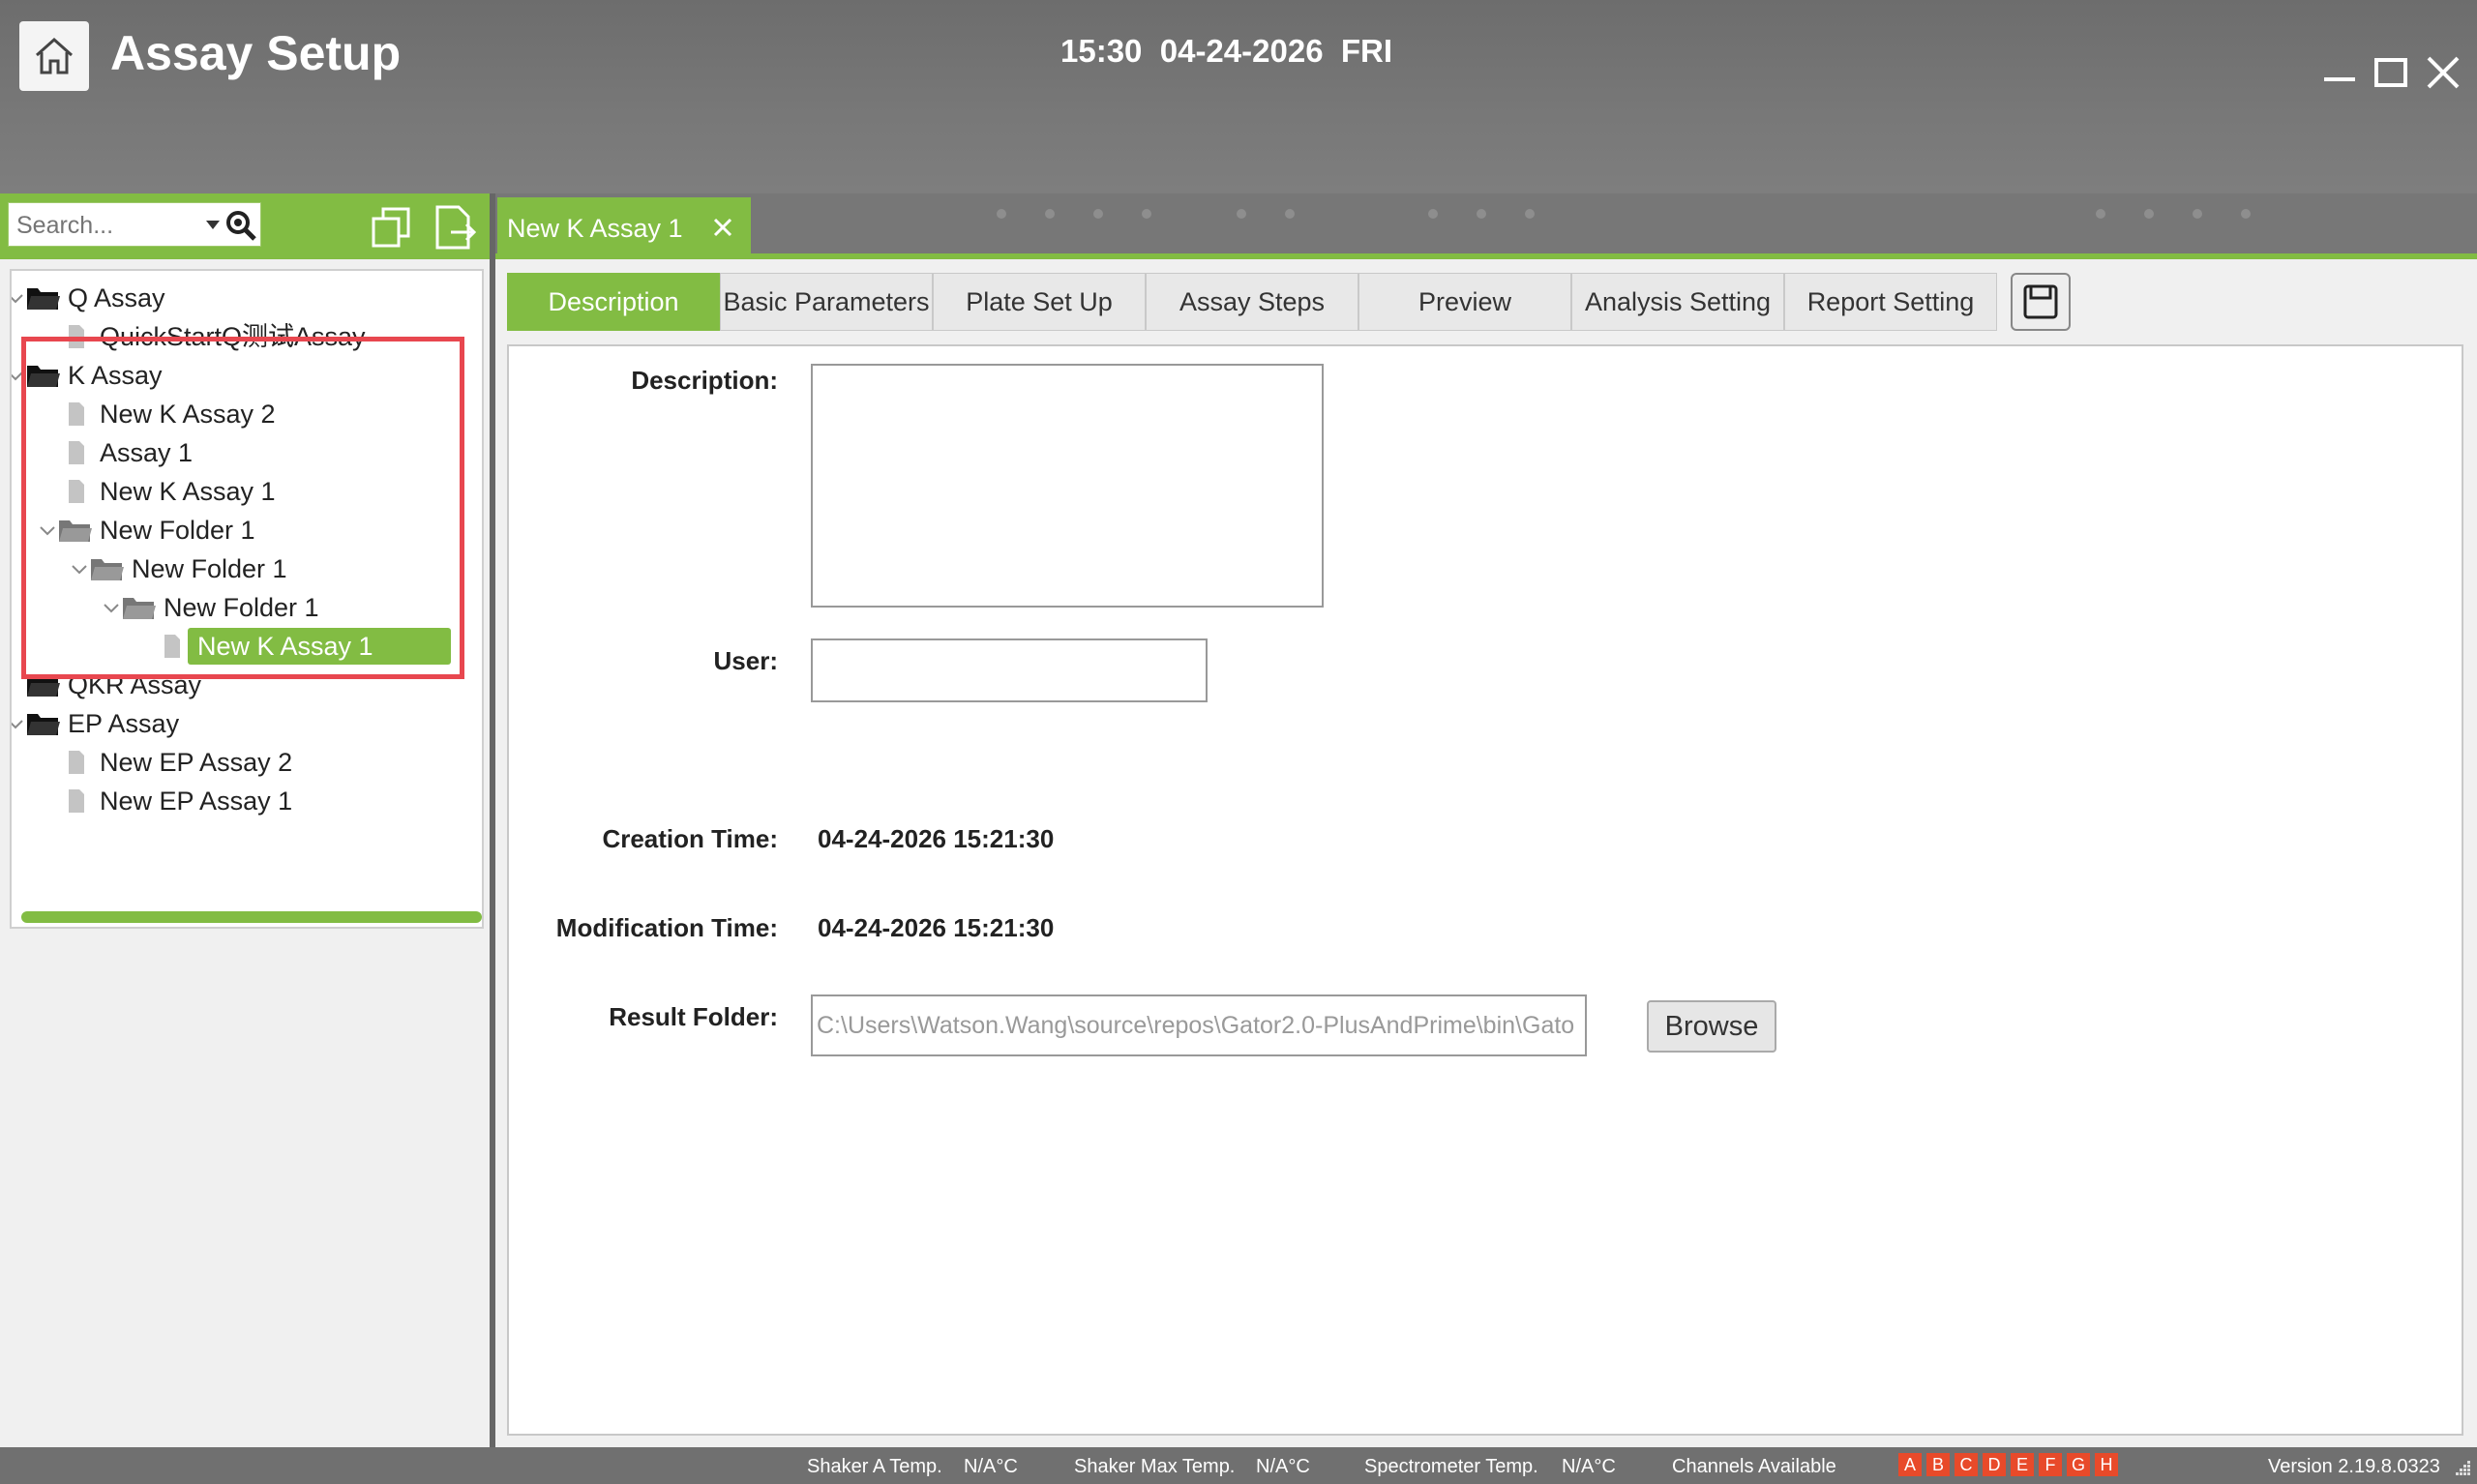 This screenshot has height=1484, width=2477. What do you see at coordinates (108, 226) in the screenshot?
I see `search-input` at bounding box center [108, 226].